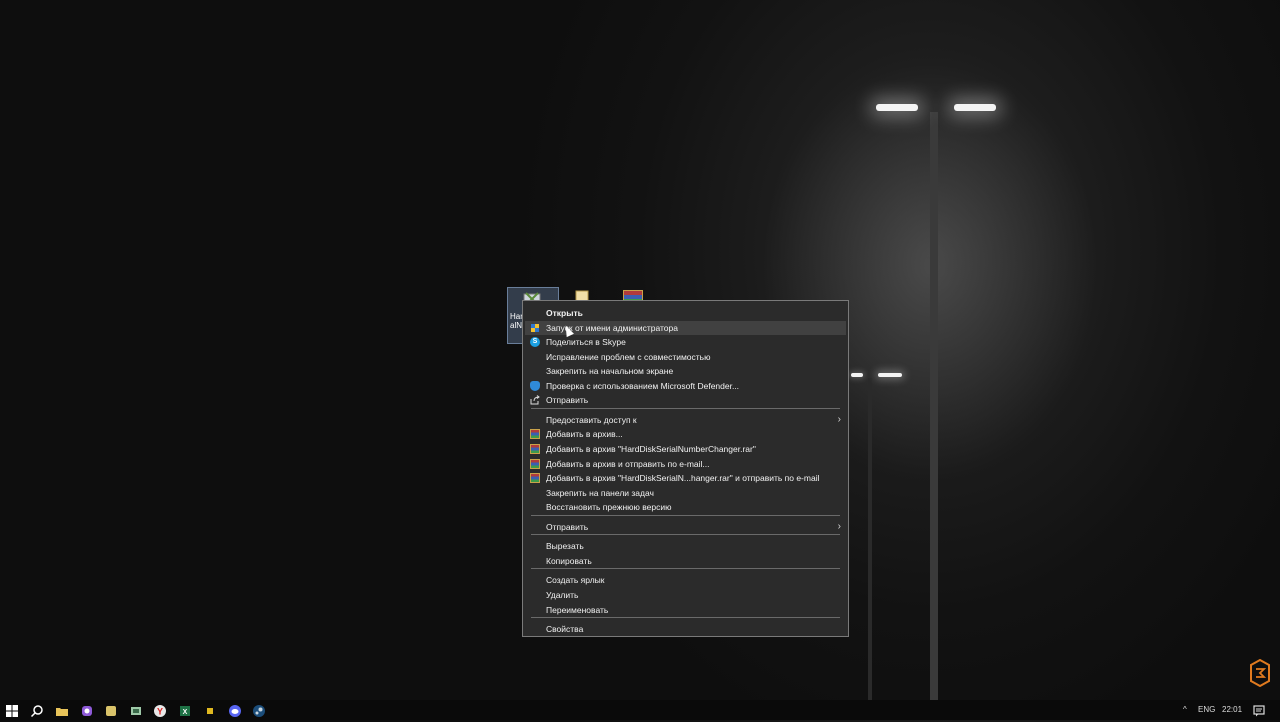 The height and width of the screenshot is (722, 1280). Describe the element at coordinates (535, 386) in the screenshot. I see `defender-icon` at that location.